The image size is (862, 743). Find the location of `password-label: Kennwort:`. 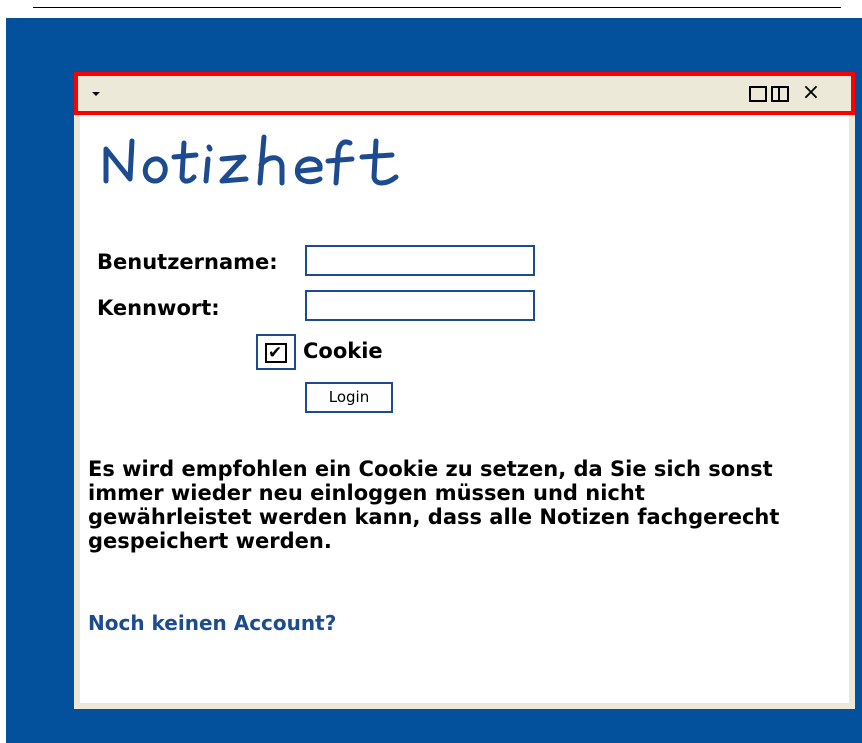

password-label: Kennwort: is located at coordinates (158, 308).